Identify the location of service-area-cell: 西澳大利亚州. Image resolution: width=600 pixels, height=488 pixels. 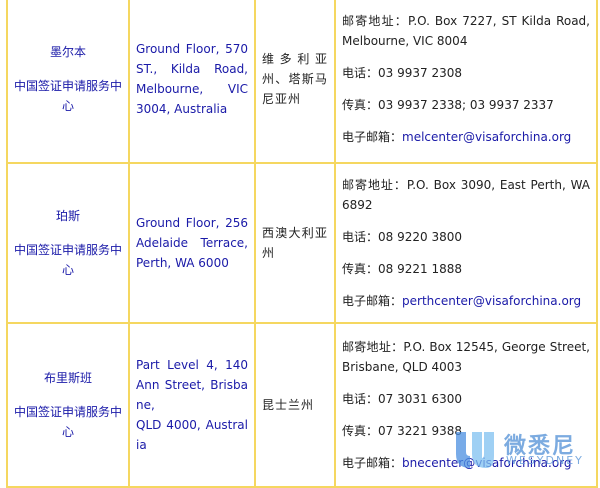
(295, 243).